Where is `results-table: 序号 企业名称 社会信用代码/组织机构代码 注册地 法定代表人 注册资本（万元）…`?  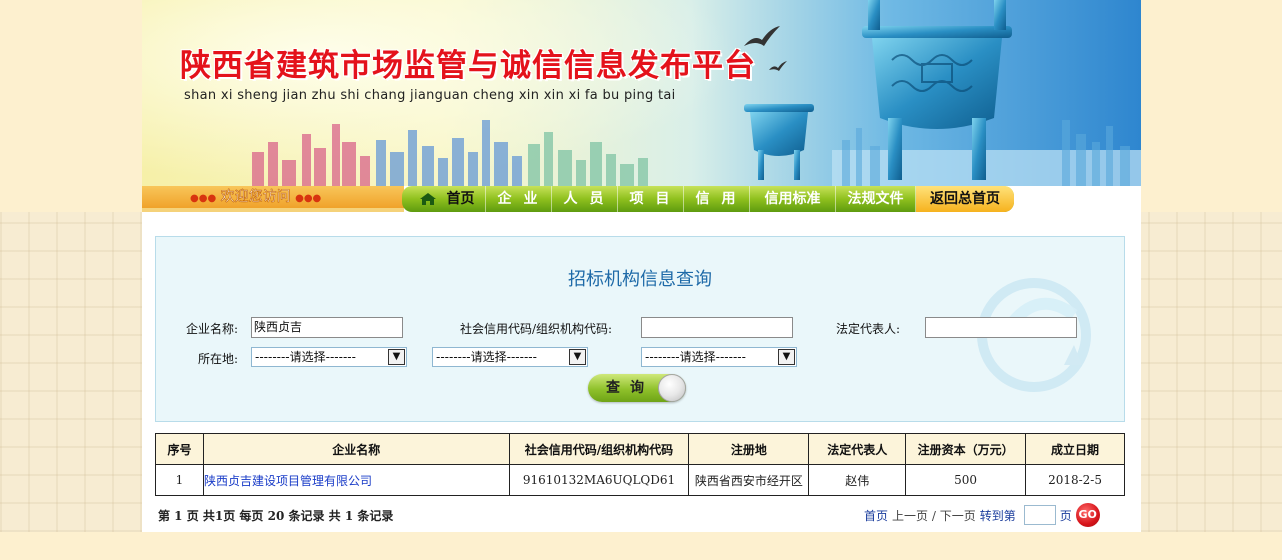 results-table: 序号 企业名称 社会信用代码/组织机构代码 注册地 法定代表人 注册资本（万元）… is located at coordinates (640, 464).